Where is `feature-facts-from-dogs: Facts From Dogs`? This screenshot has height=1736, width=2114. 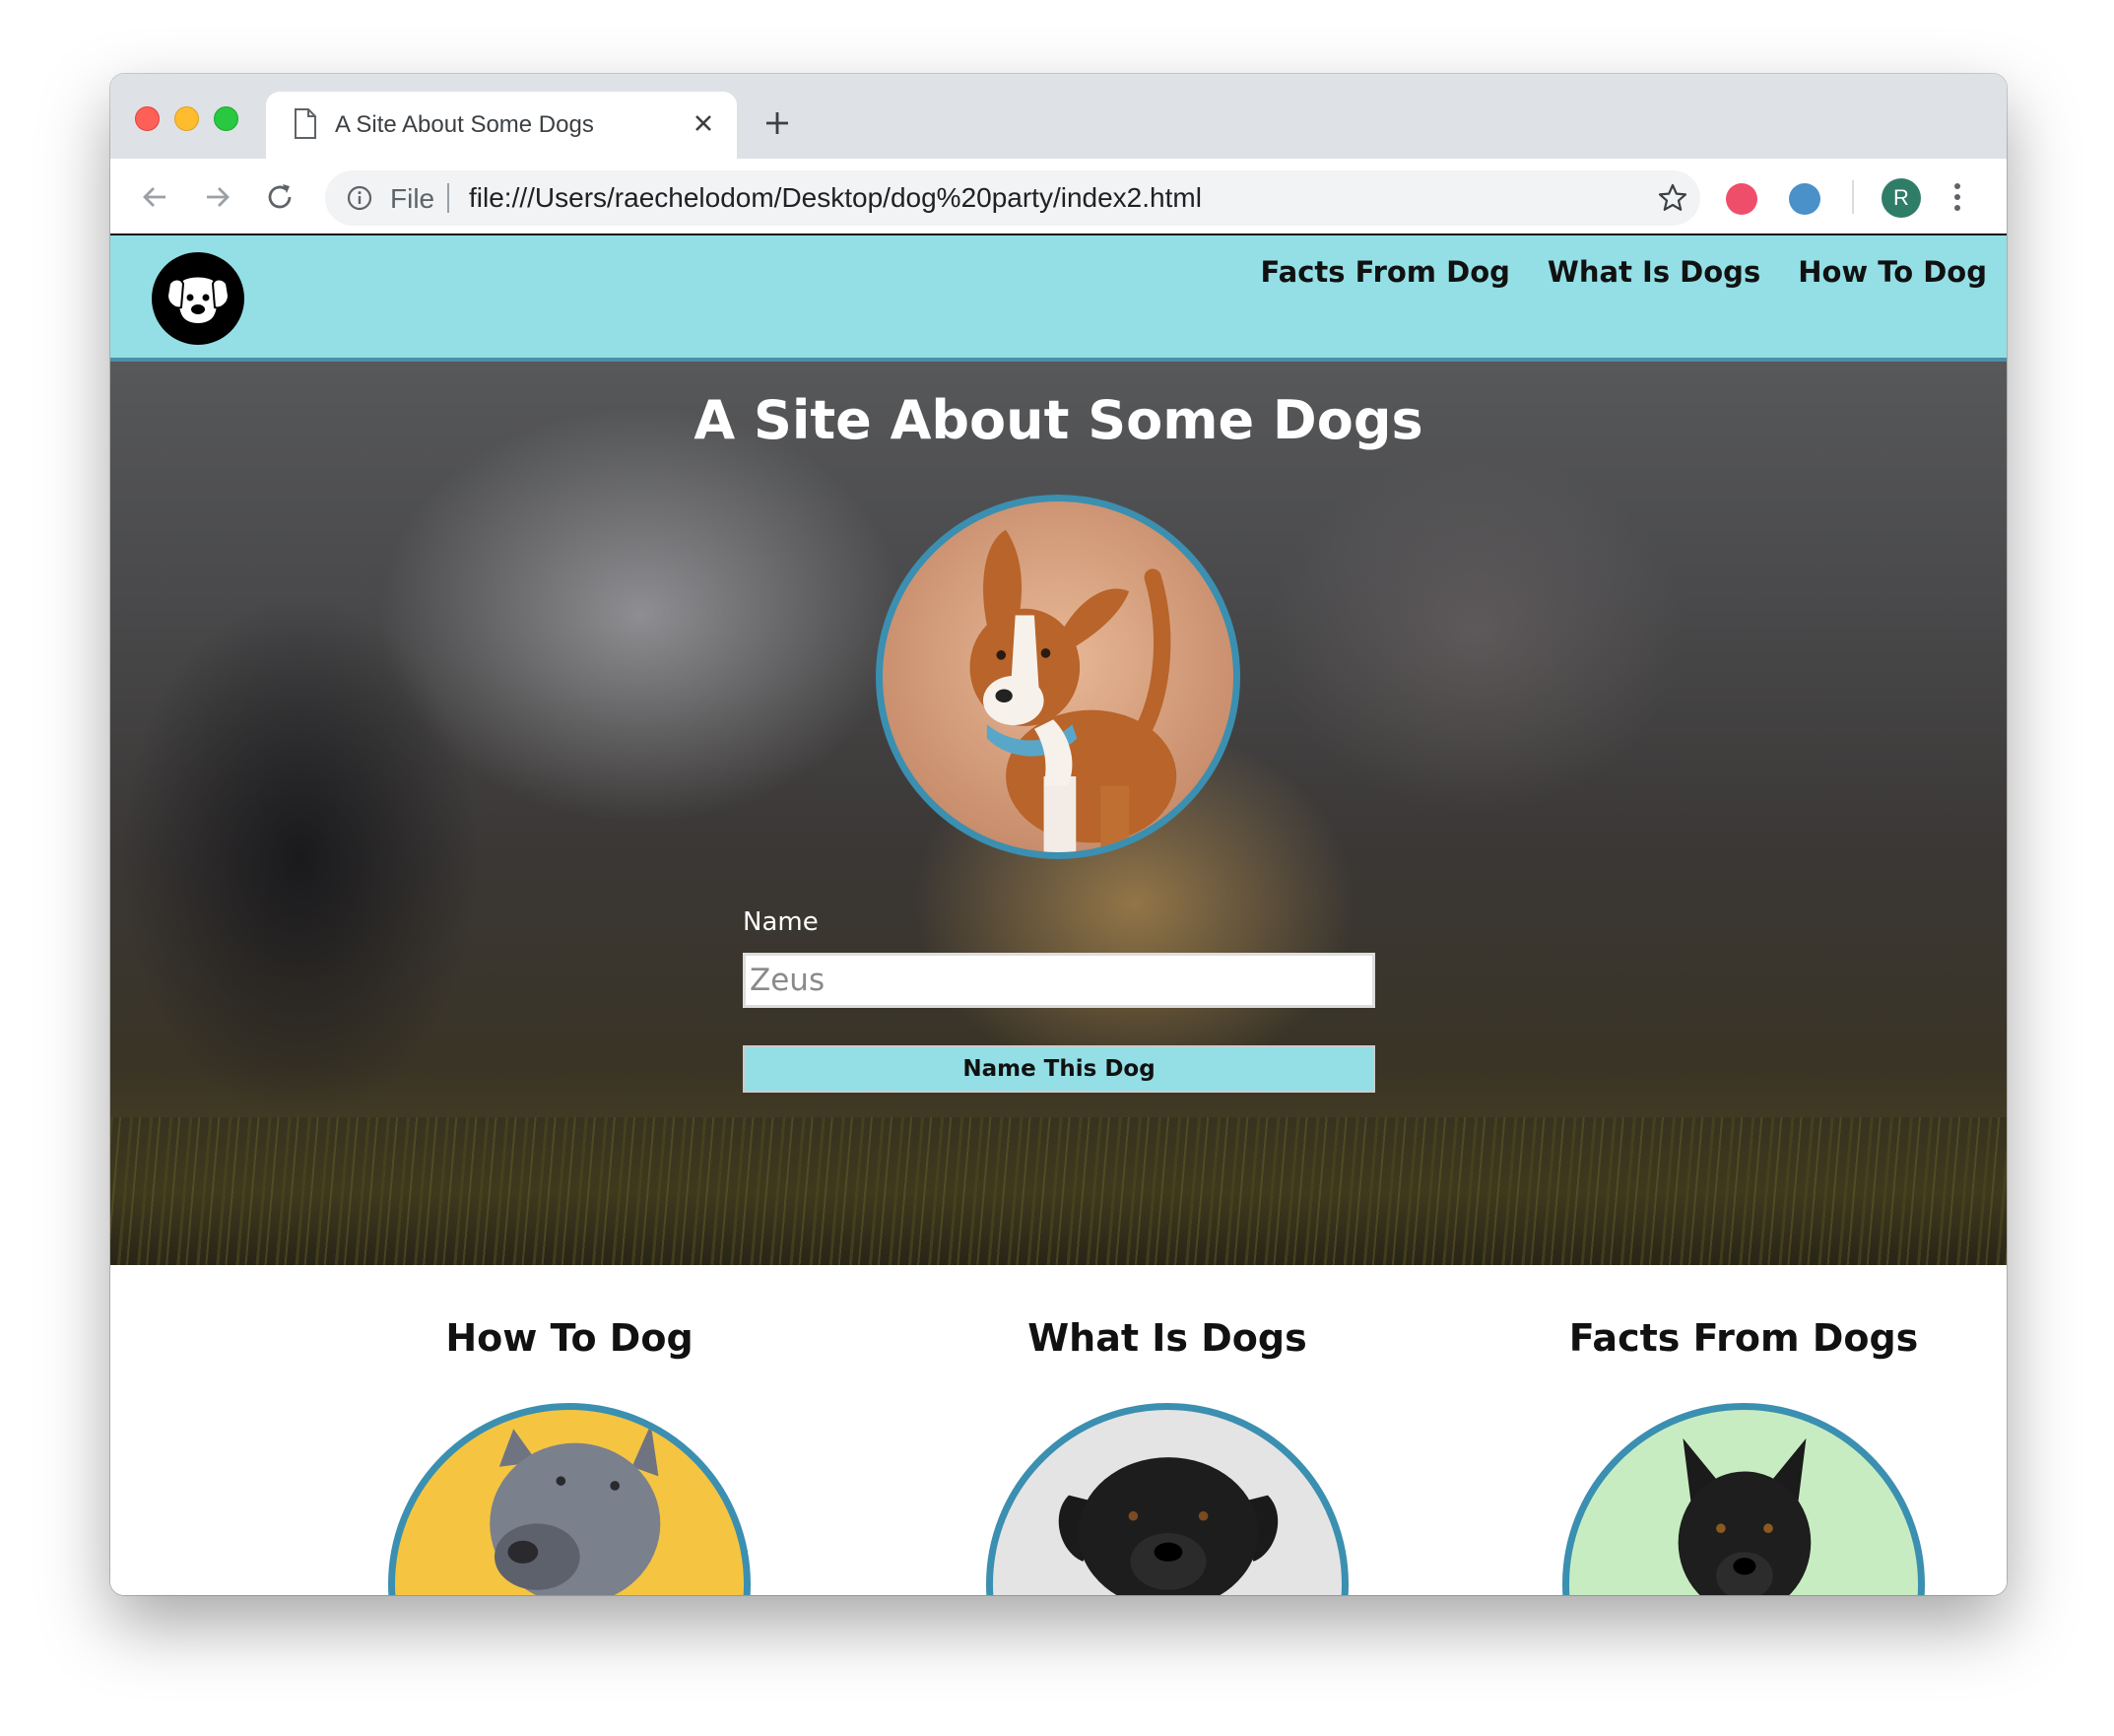
feature-facts-from-dogs: Facts From Dogs is located at coordinates (1727, 1430).